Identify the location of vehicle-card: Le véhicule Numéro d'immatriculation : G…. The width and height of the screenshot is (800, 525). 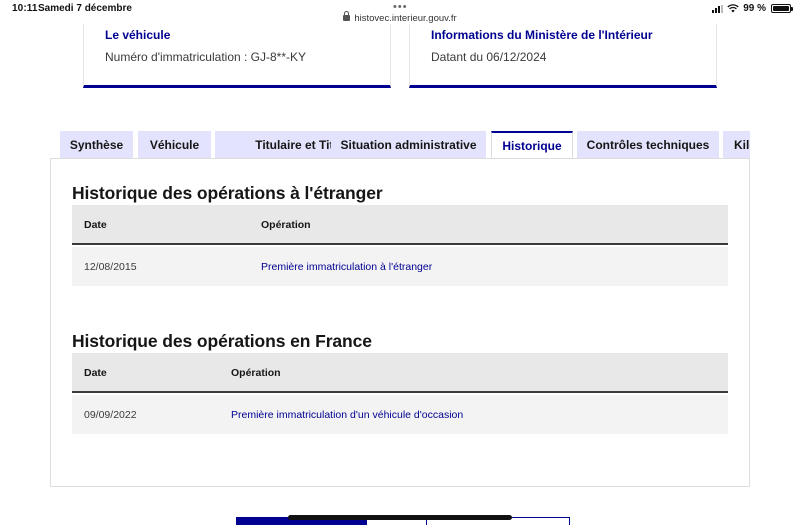
(237, 56).